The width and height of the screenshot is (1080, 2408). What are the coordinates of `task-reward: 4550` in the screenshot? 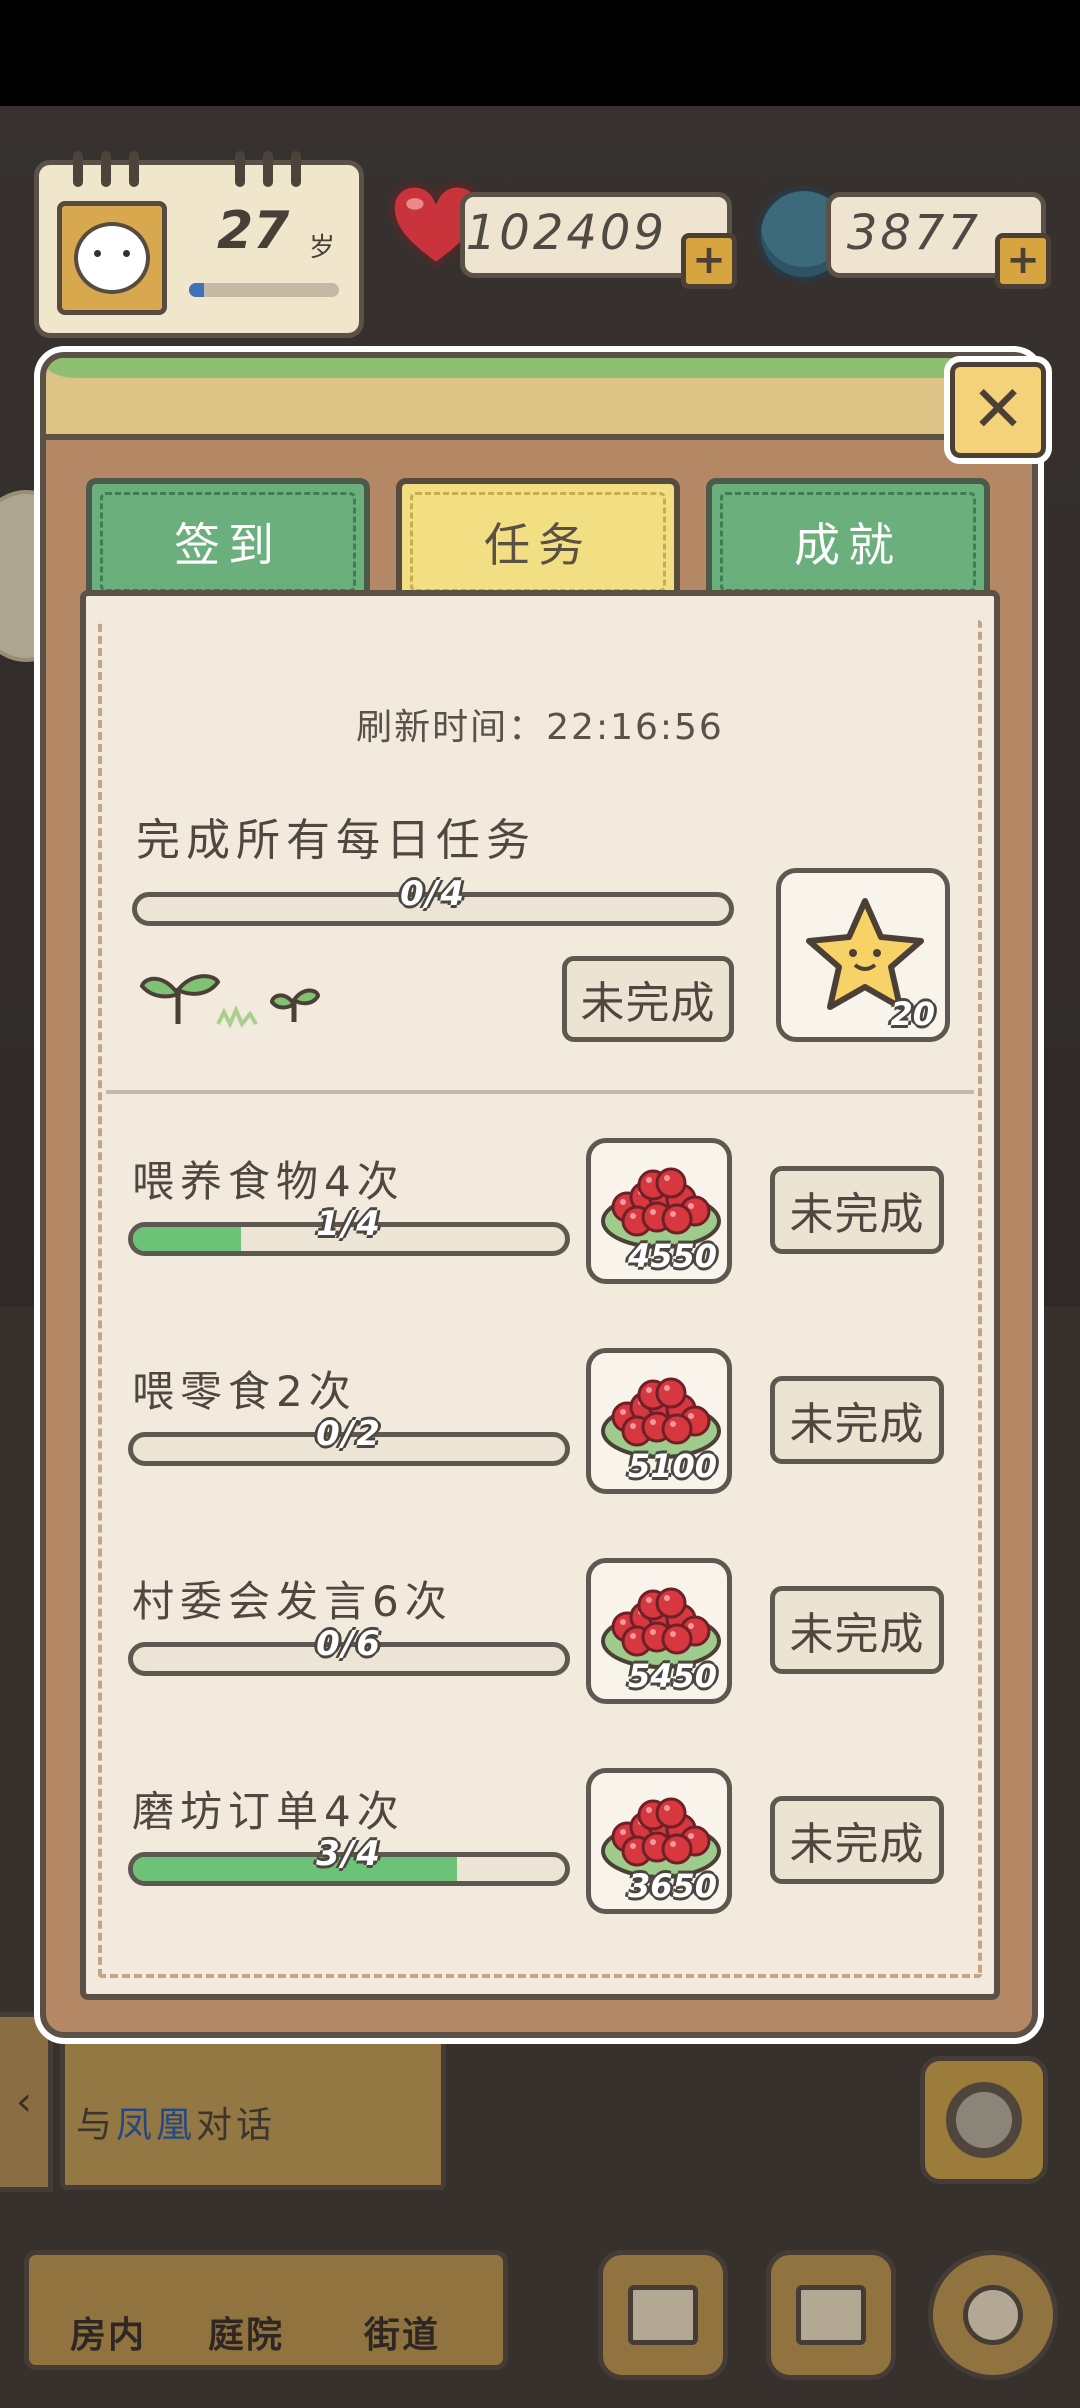 It's located at (659, 1211).